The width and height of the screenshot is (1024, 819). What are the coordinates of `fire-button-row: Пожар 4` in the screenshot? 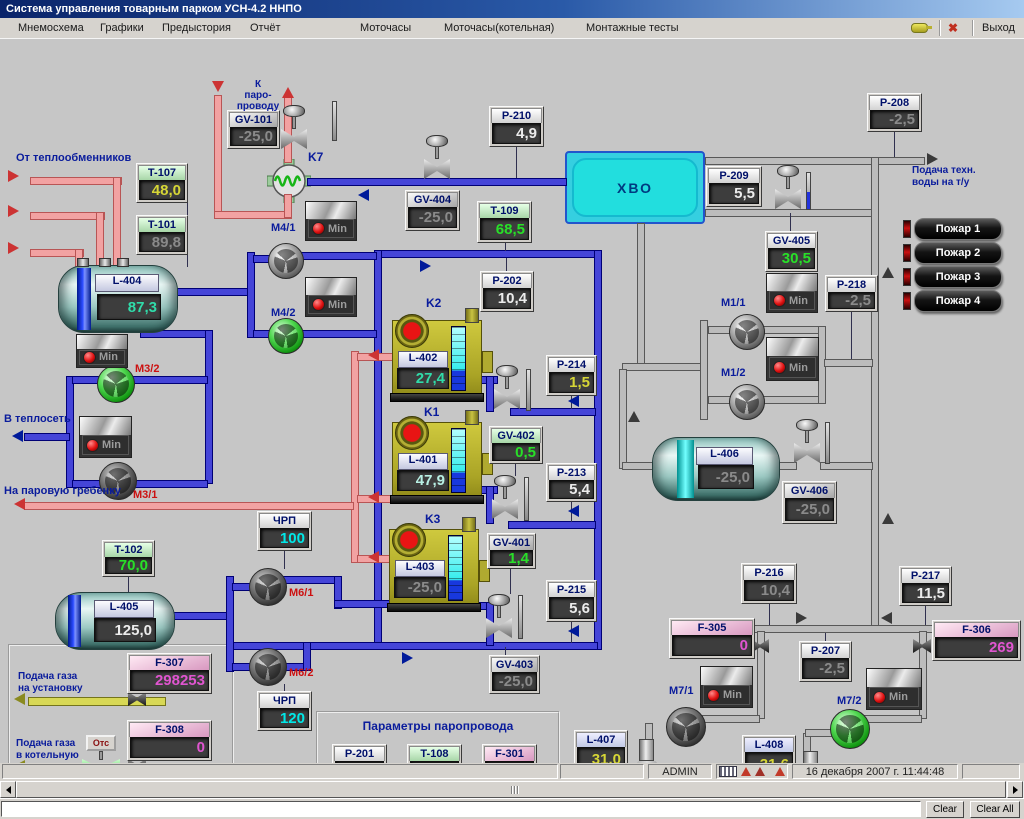 It's located at (952, 301).